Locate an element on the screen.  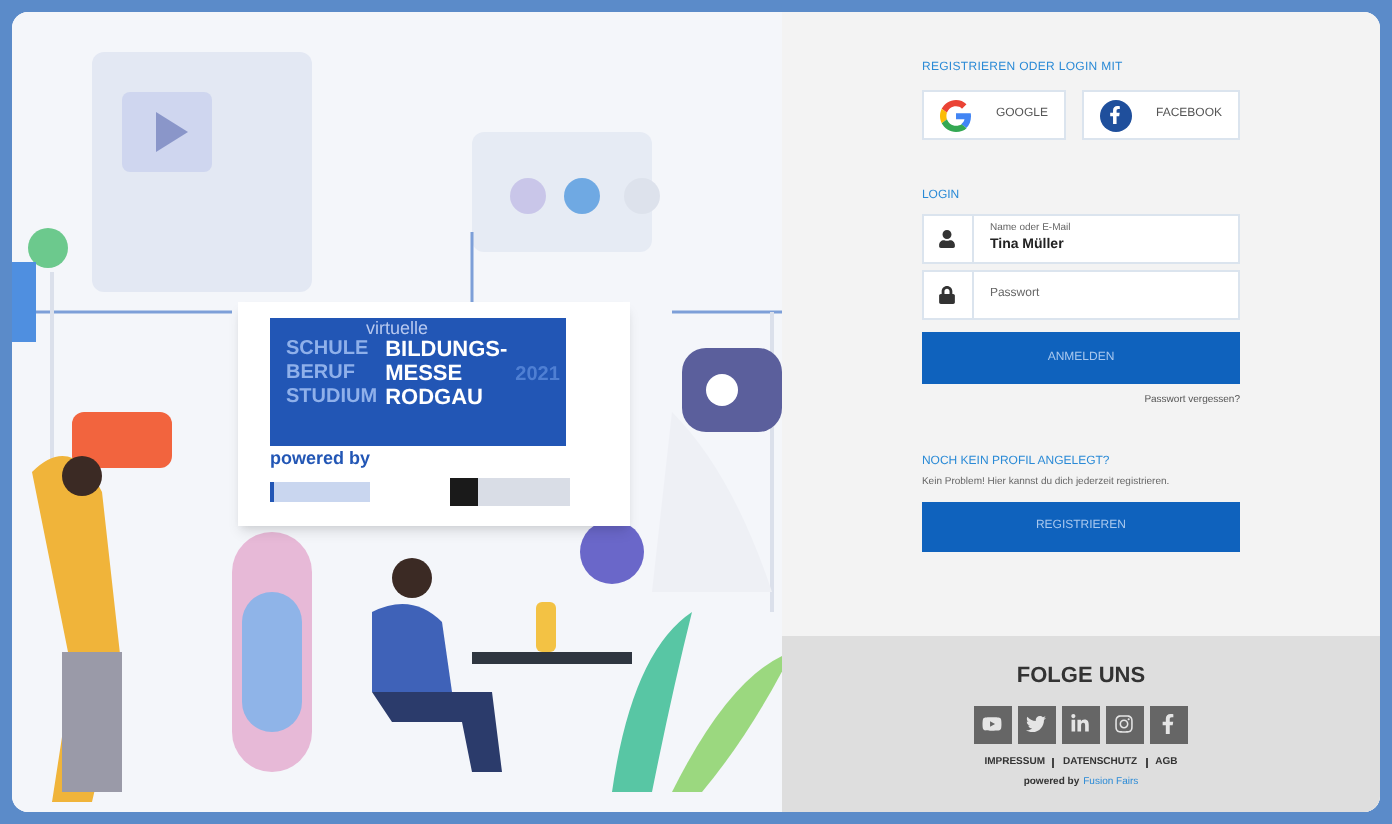
logo-title-line: BILDUNGS- is located at coordinates (446, 350).